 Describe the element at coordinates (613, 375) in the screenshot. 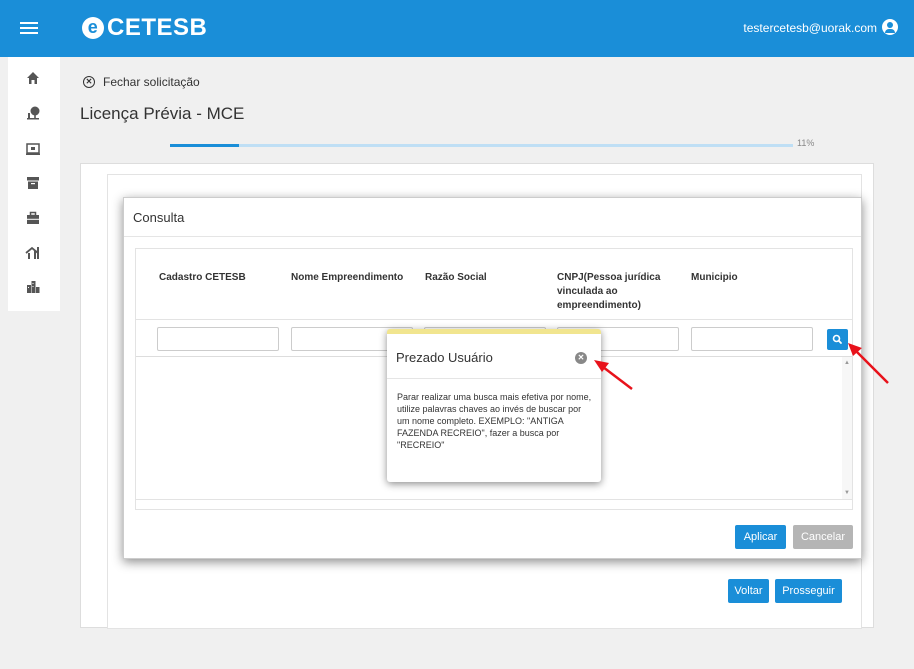

I see `arrow-to-popover-close` at that location.